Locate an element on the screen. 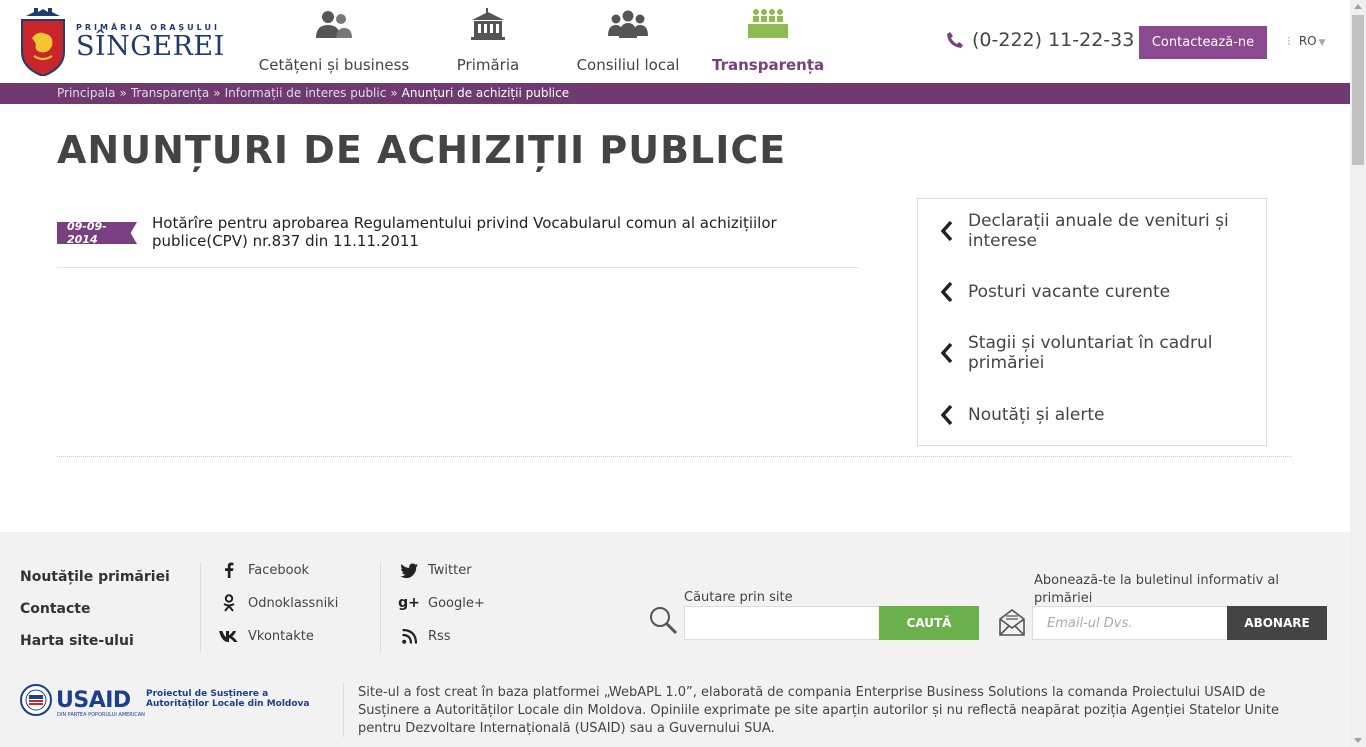 The image size is (1366, 747). search-input is located at coordinates (782, 623).